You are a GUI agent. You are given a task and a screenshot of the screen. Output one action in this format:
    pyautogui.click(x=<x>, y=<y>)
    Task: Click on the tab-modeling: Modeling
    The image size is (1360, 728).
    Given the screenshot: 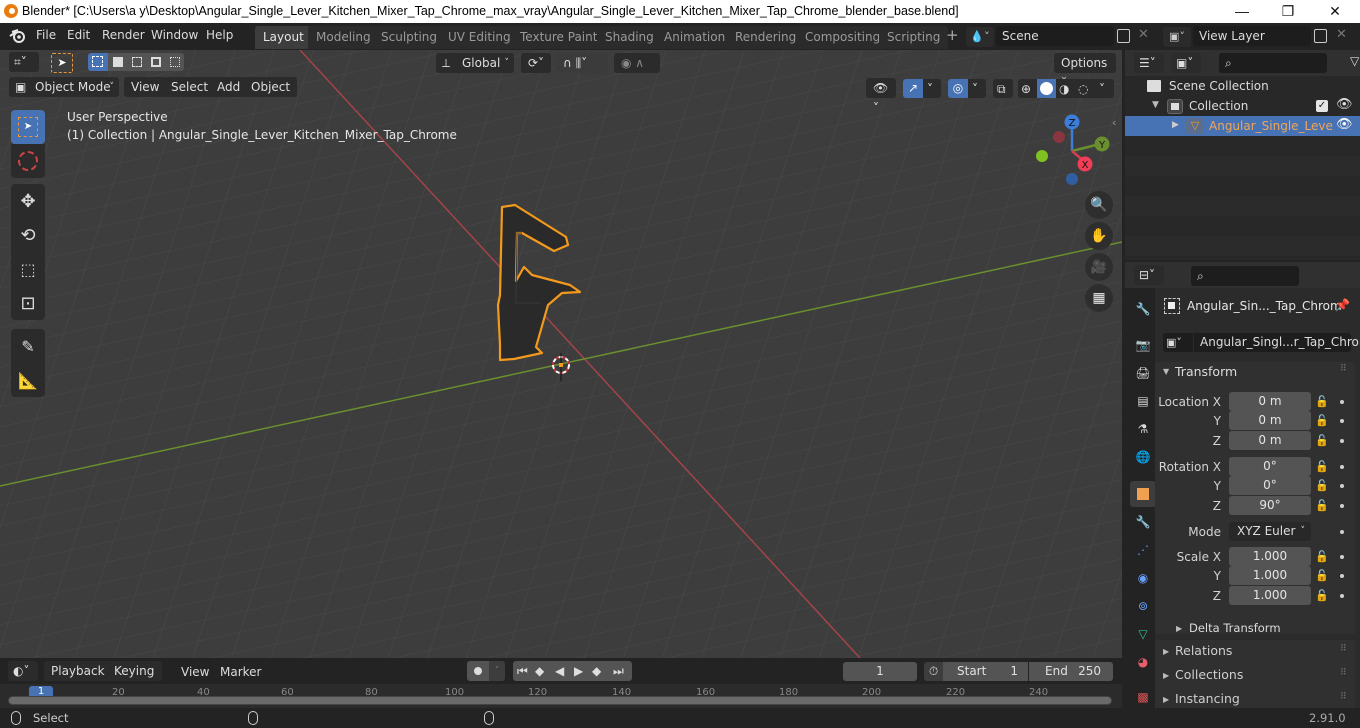 What is the action you would take?
    pyautogui.click(x=343, y=37)
    